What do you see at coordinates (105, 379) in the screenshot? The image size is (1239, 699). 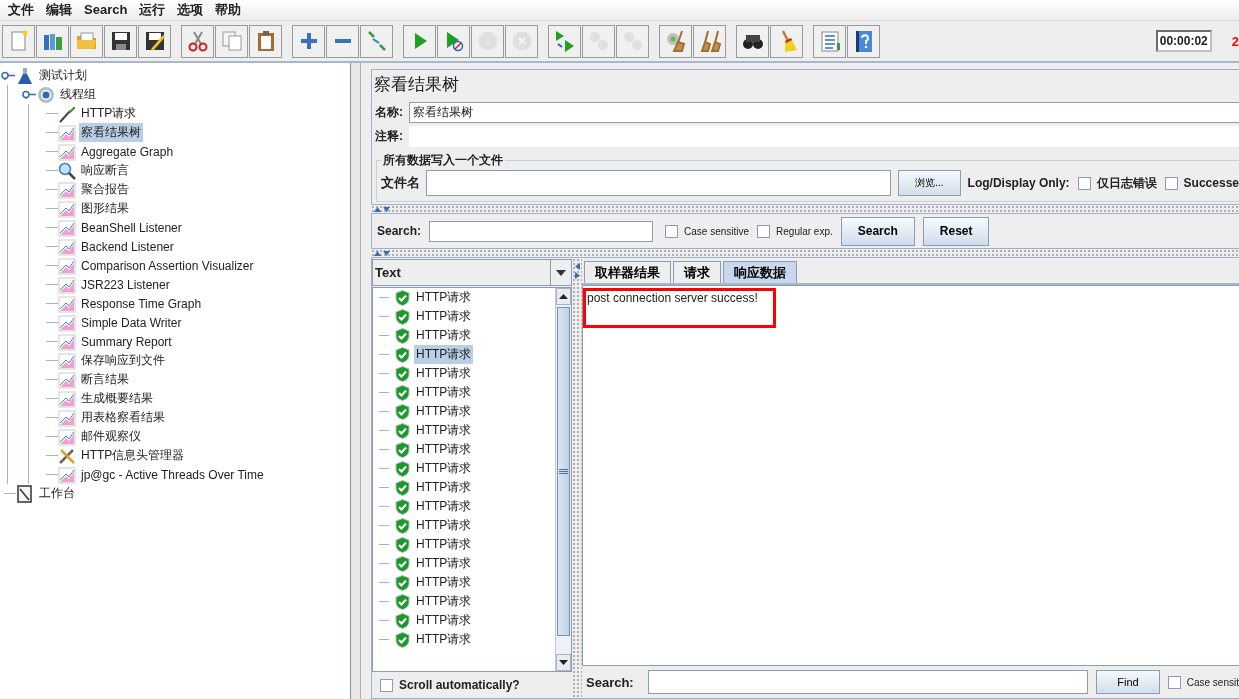 I see `tree-item: 断言结果` at bounding box center [105, 379].